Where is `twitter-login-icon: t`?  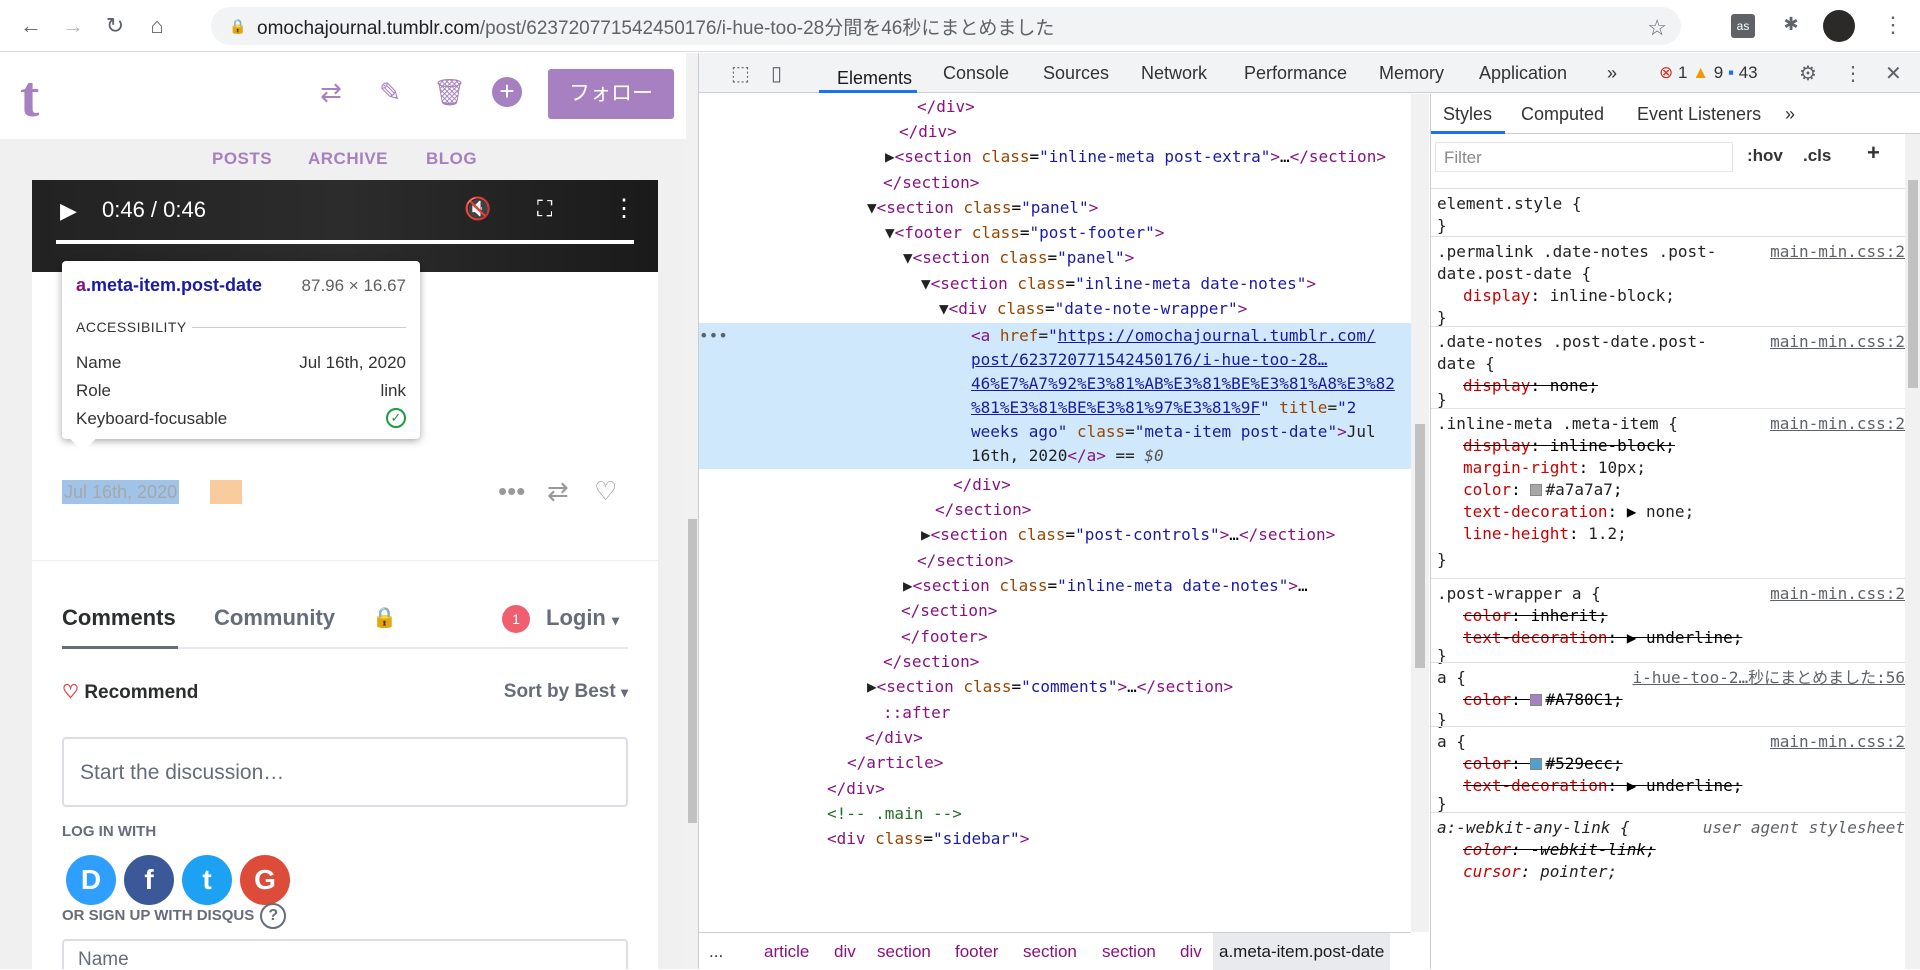
twitter-login-icon: t is located at coordinates (207, 880).